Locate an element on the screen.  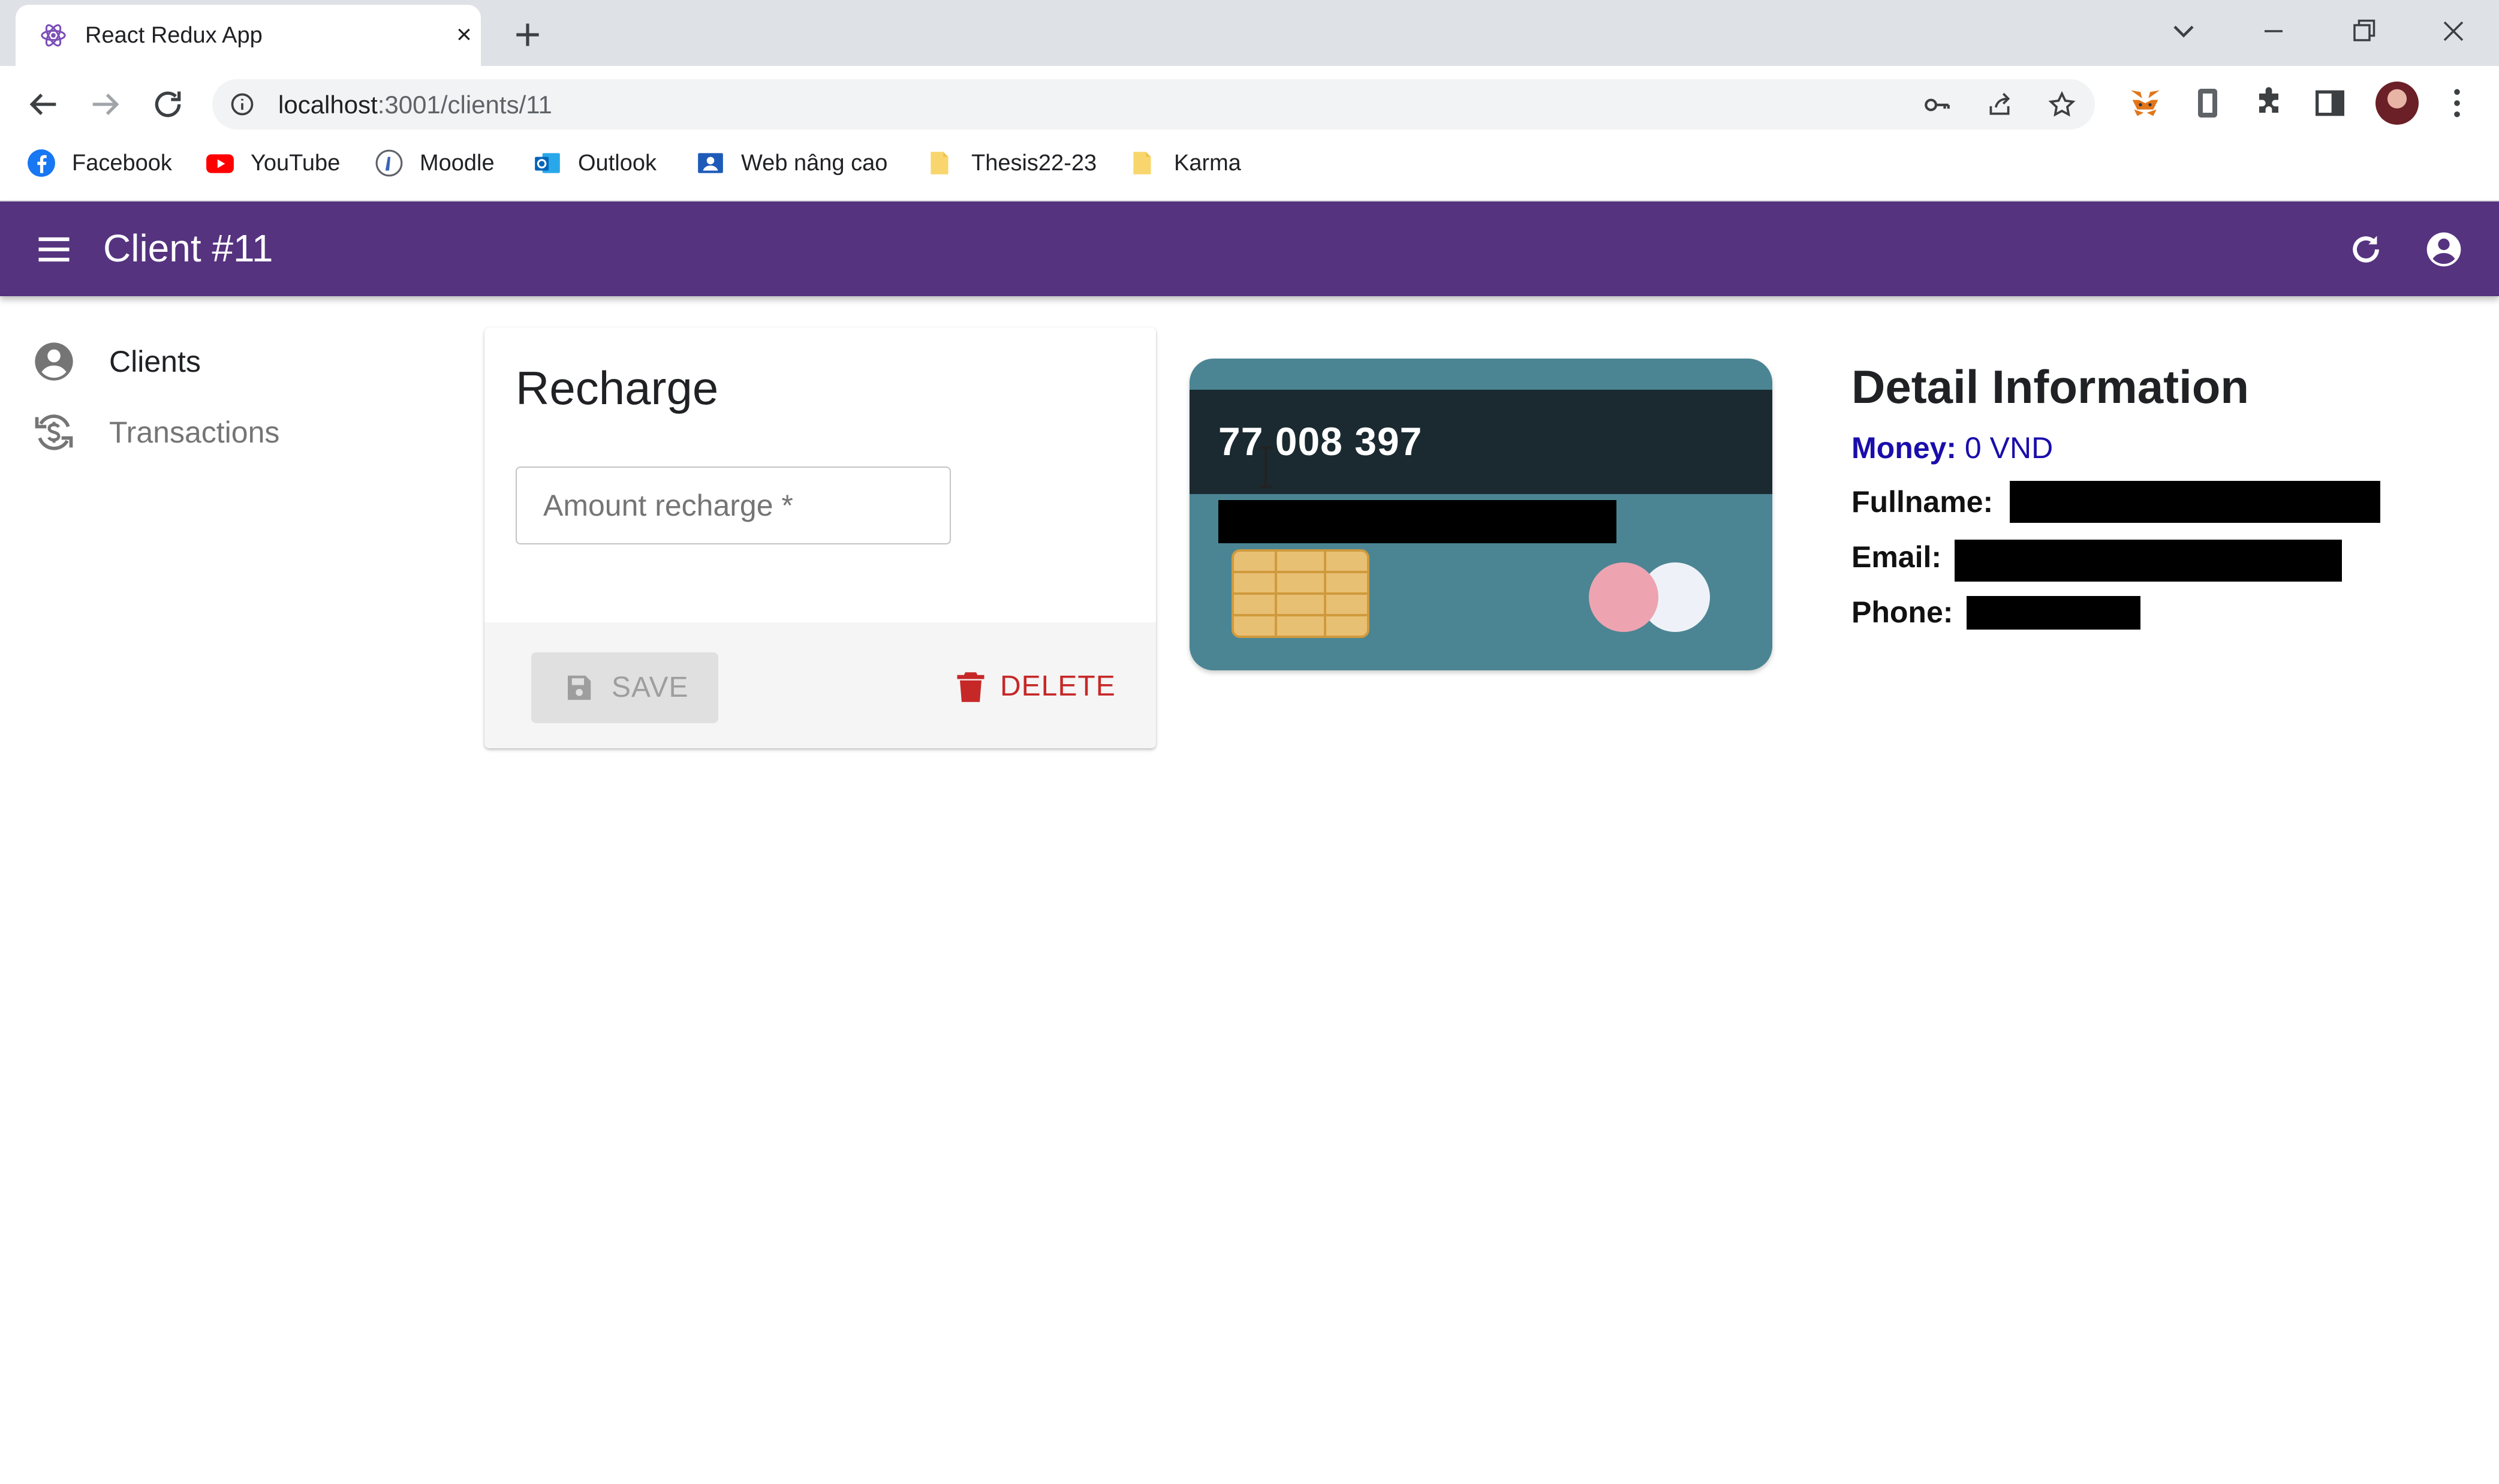
tab-close-icon: × is located at coordinates (464, 35).